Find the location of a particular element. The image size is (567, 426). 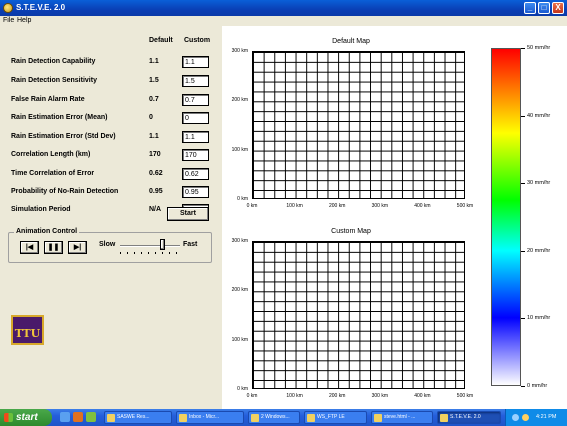

default-column-header: Default is located at coordinates (161, 40).